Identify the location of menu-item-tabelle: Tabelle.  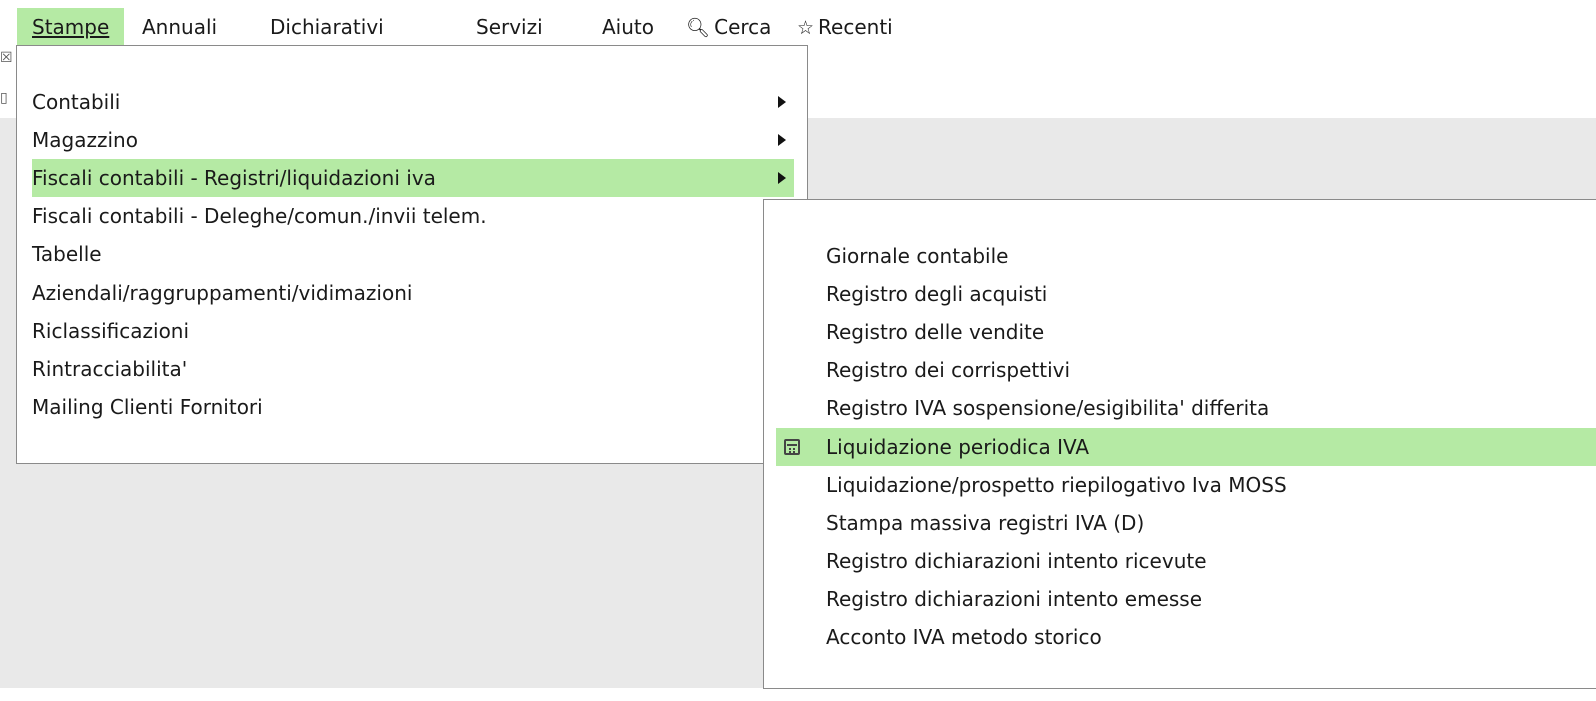
(387, 254).